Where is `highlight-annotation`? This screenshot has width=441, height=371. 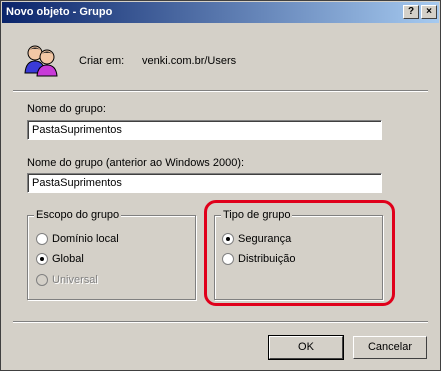
highlight-annotation is located at coordinates (299, 253).